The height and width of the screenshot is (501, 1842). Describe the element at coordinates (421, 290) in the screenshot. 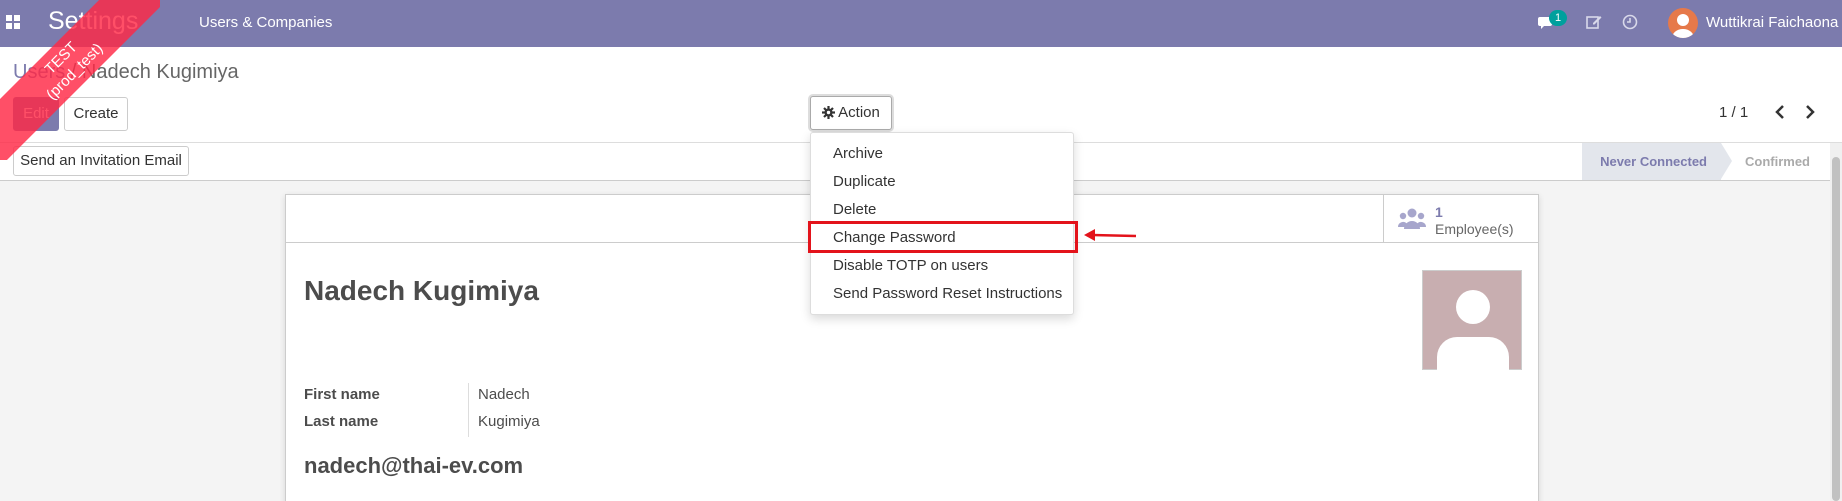

I see `user-name-title: Nadech Kugimiya` at that location.